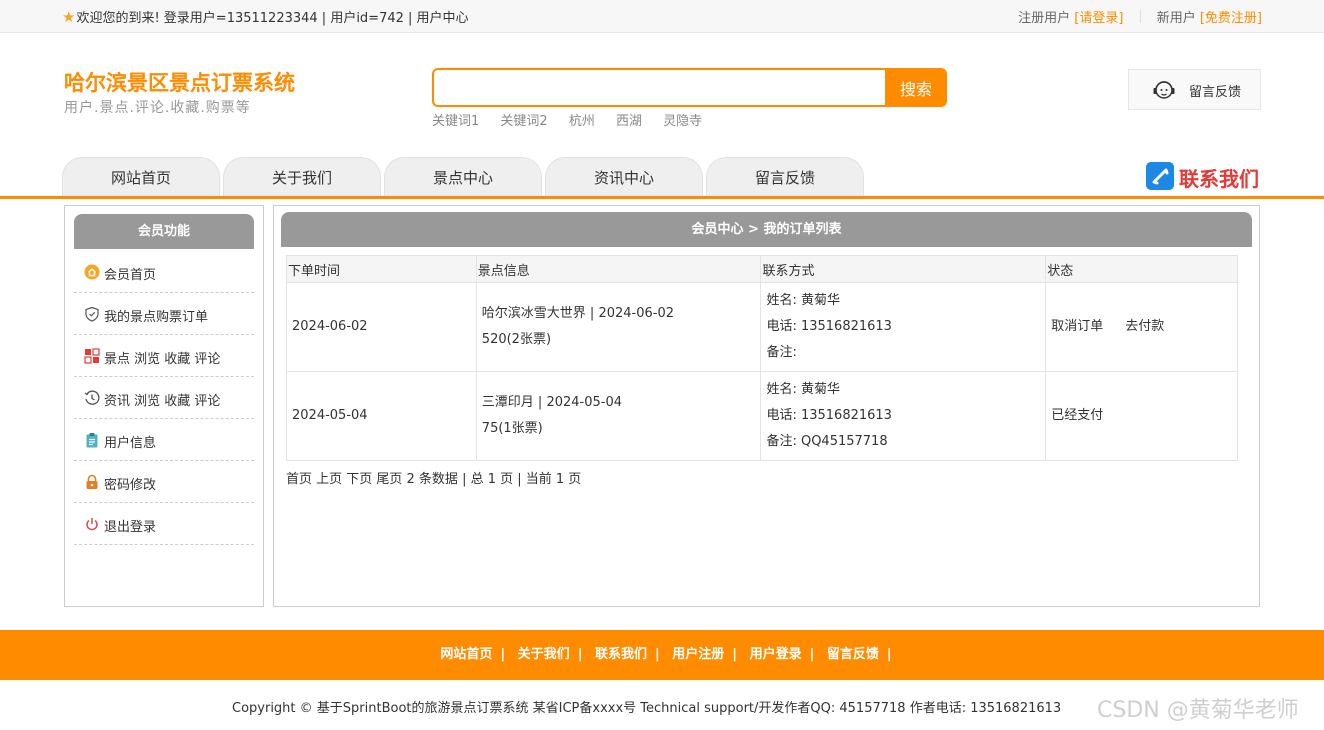 The width and height of the screenshot is (1324, 730). I want to click on feedback-button: 留言反馈, so click(1194, 89).